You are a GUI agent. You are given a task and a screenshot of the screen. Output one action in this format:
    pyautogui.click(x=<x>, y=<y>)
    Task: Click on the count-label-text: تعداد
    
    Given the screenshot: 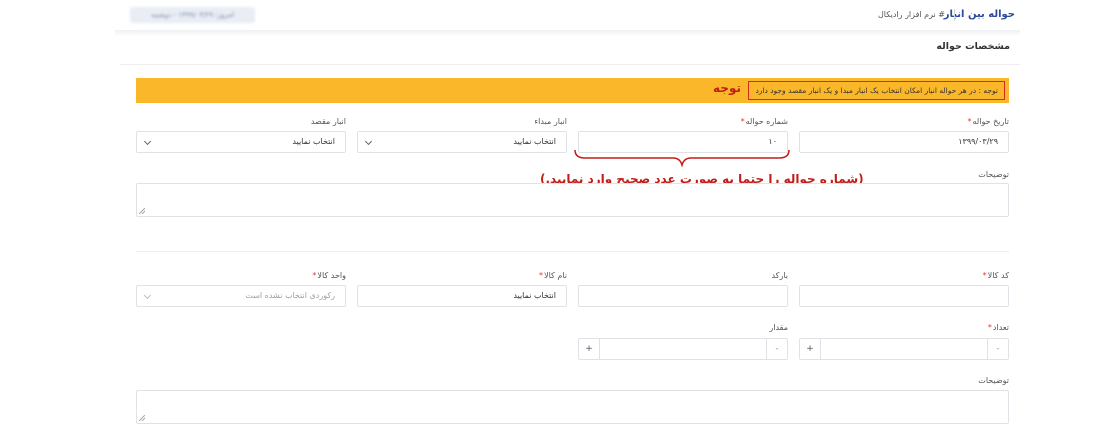 What is the action you would take?
    pyautogui.click(x=1000, y=327)
    